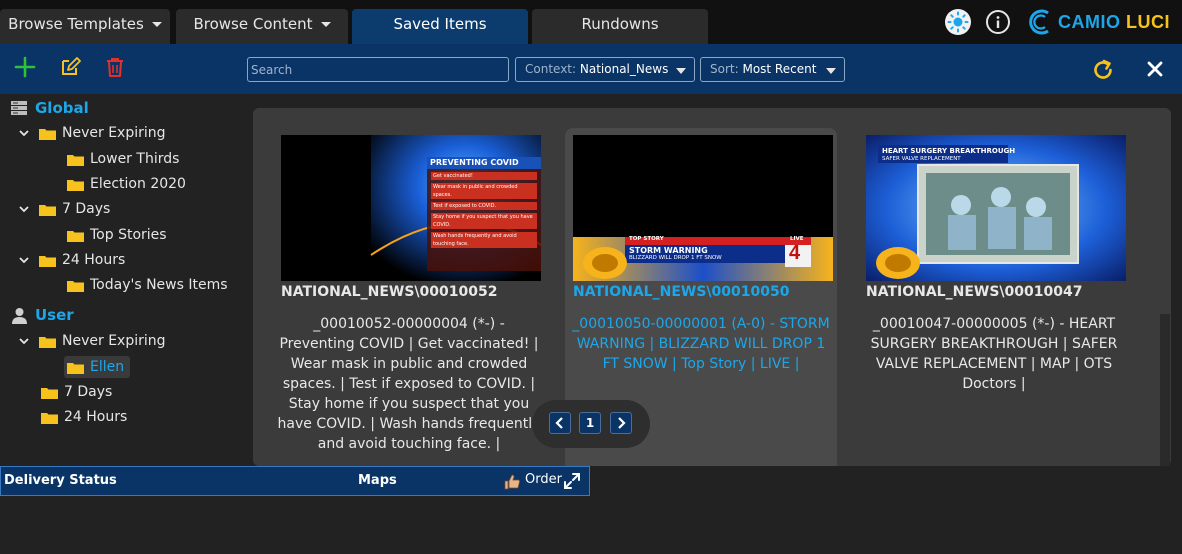  I want to click on tree-folder-user-24-hours: 24 Hours, so click(84, 417).